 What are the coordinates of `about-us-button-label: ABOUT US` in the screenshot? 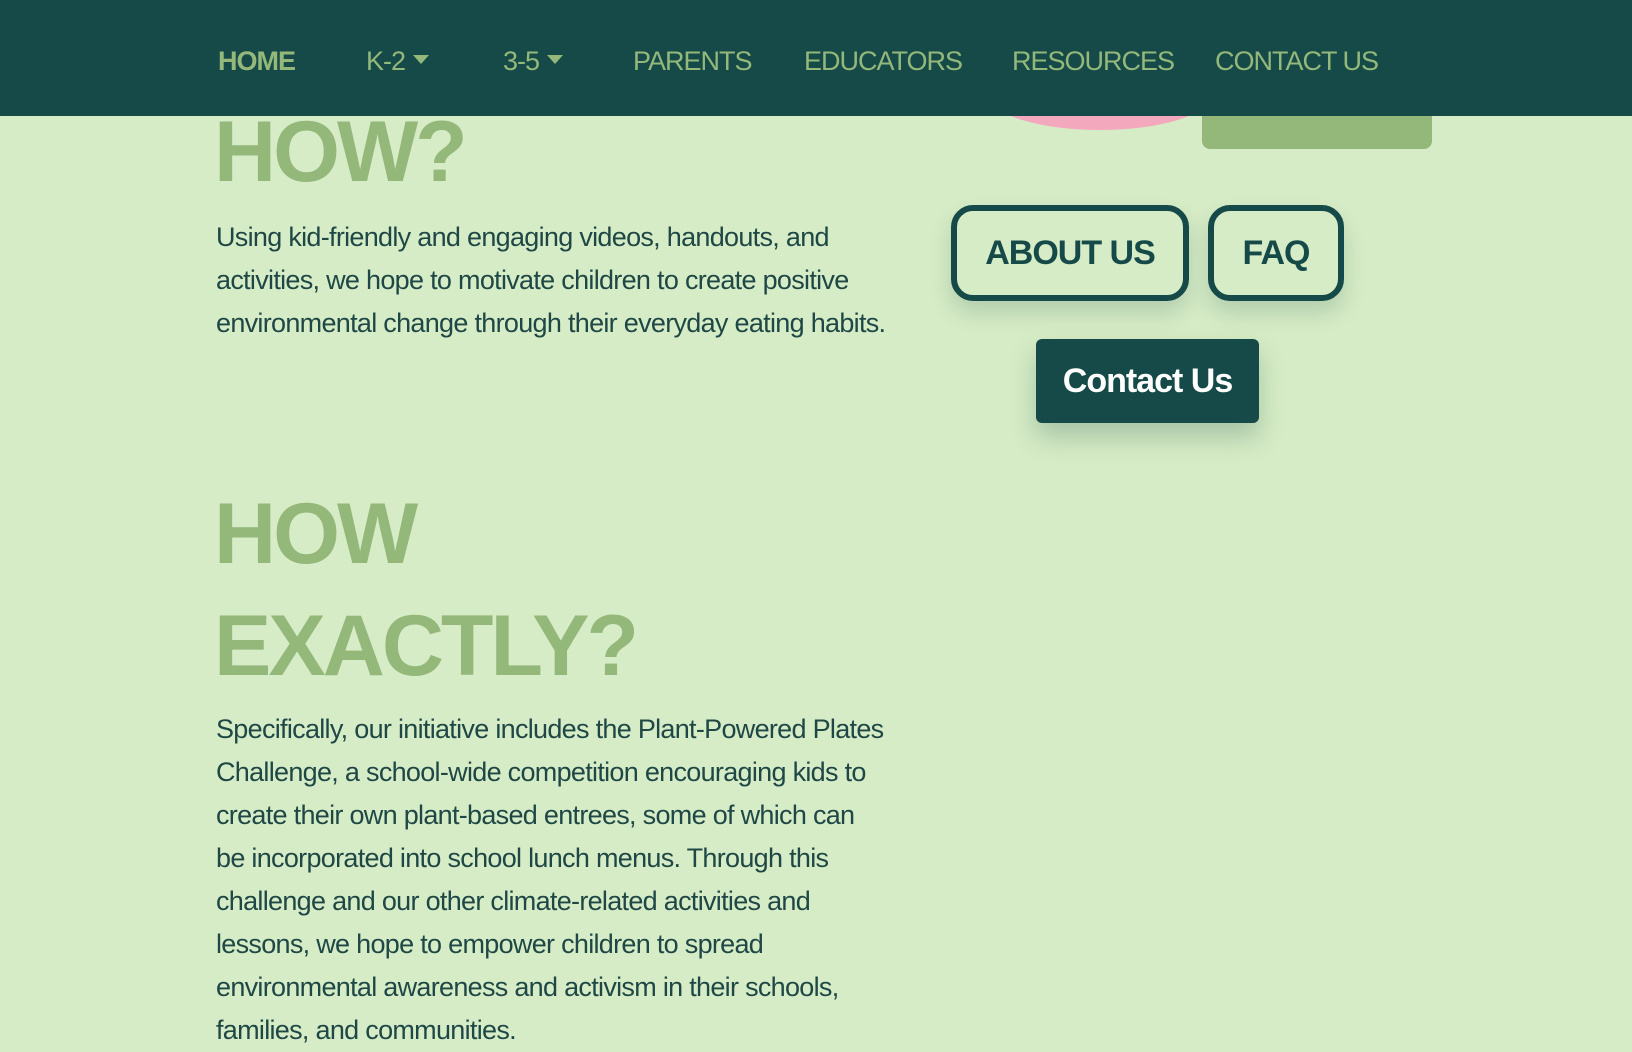 It's located at (1070, 253).